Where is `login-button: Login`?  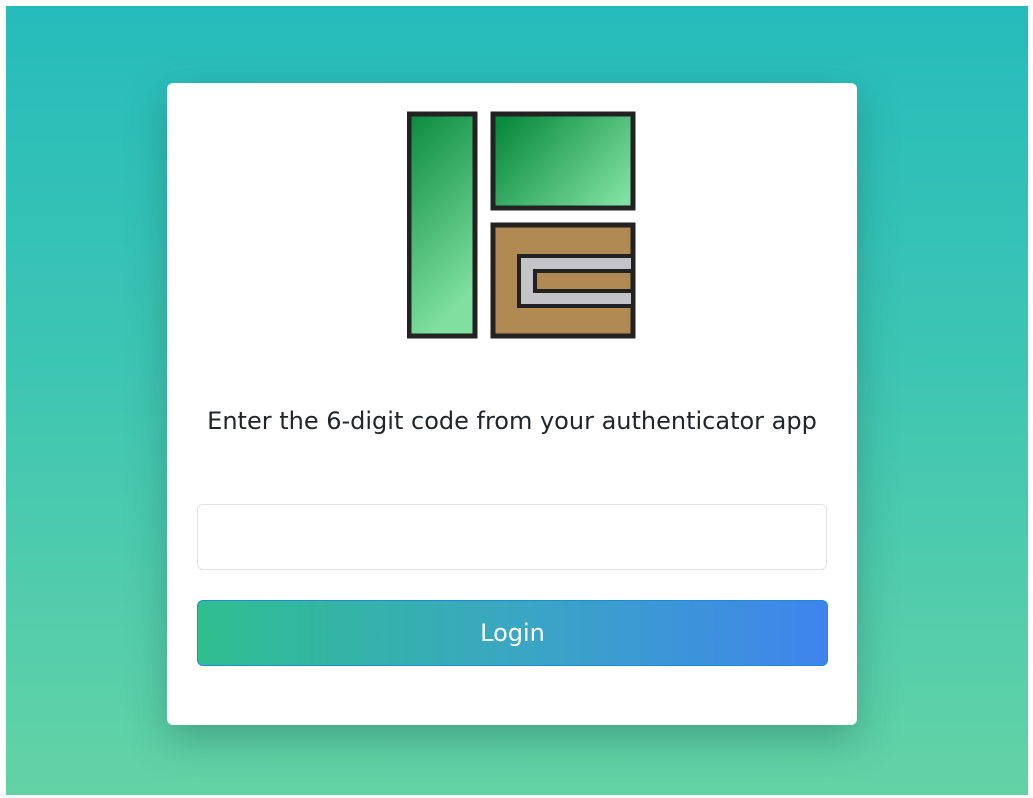 login-button: Login is located at coordinates (512, 633).